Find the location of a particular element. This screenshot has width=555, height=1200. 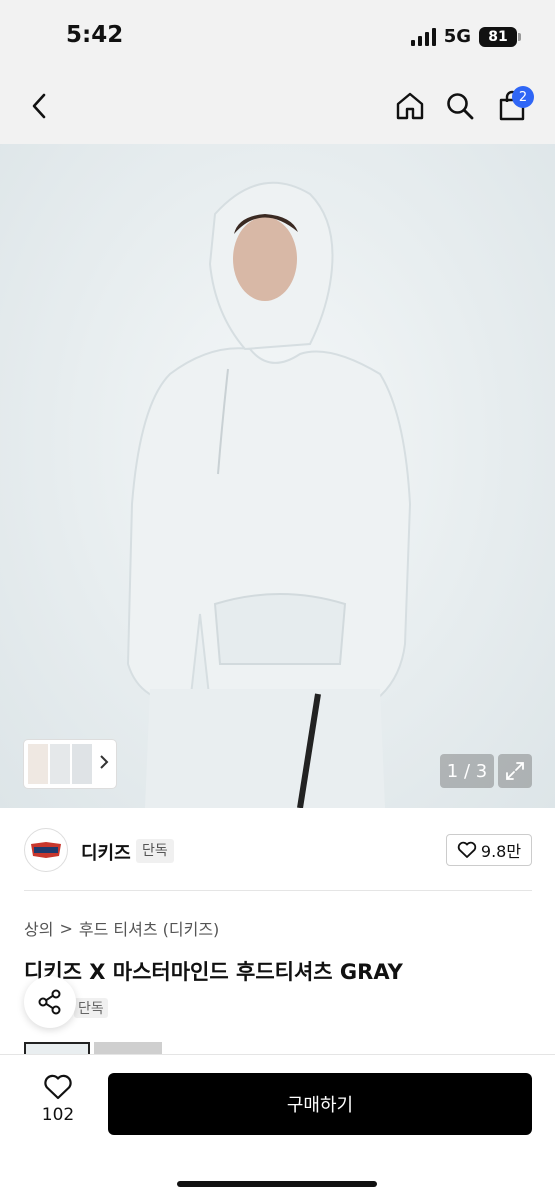

network-label: 5G is located at coordinates (457, 36).